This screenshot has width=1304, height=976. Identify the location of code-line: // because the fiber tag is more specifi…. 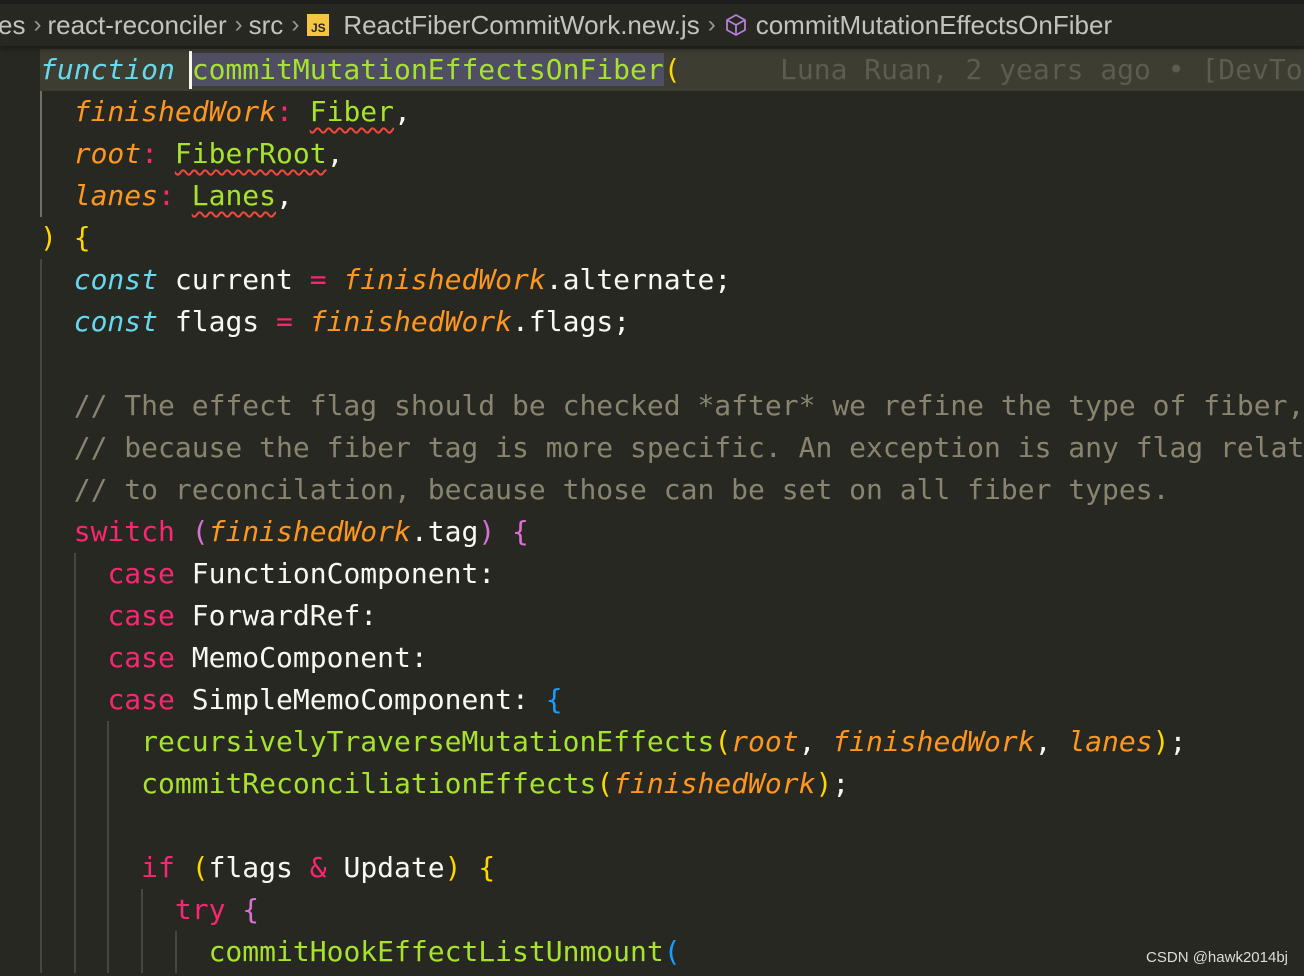
(672, 448).